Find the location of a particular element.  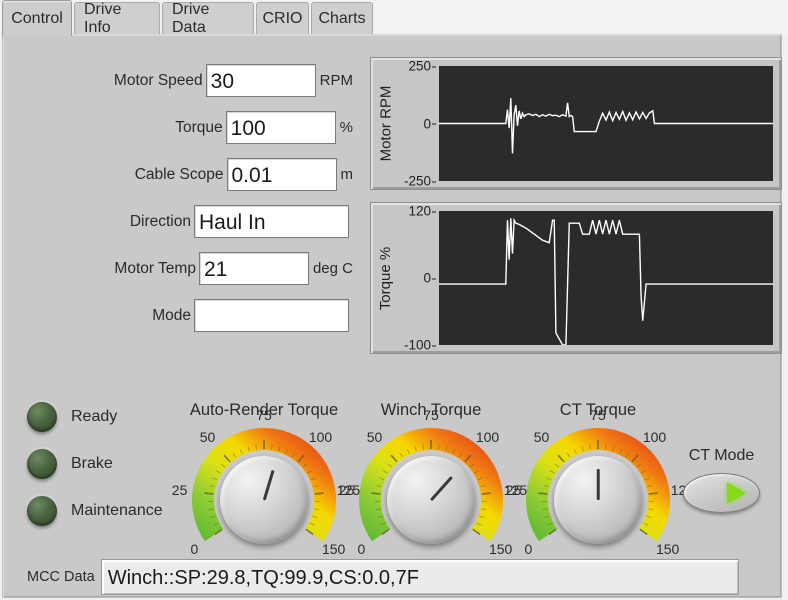

mode-input is located at coordinates (271, 315).